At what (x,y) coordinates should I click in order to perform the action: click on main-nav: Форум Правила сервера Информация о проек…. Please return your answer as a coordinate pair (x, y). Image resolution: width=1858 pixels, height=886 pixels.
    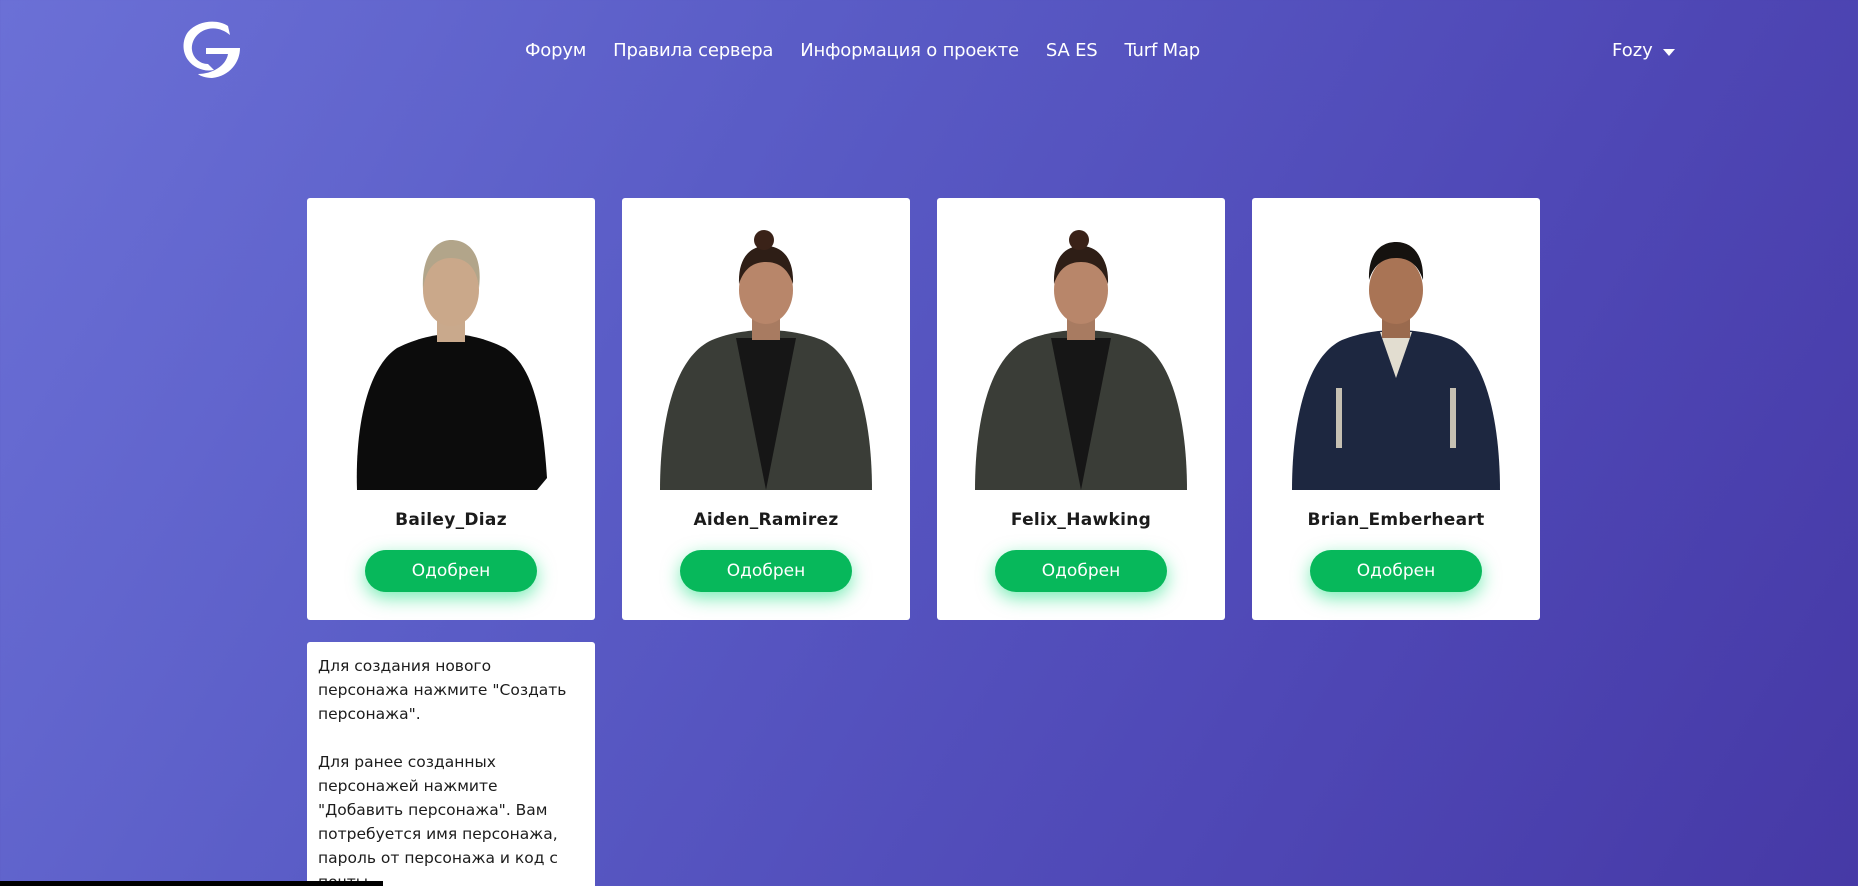
    Looking at the image, I should click on (862, 50).